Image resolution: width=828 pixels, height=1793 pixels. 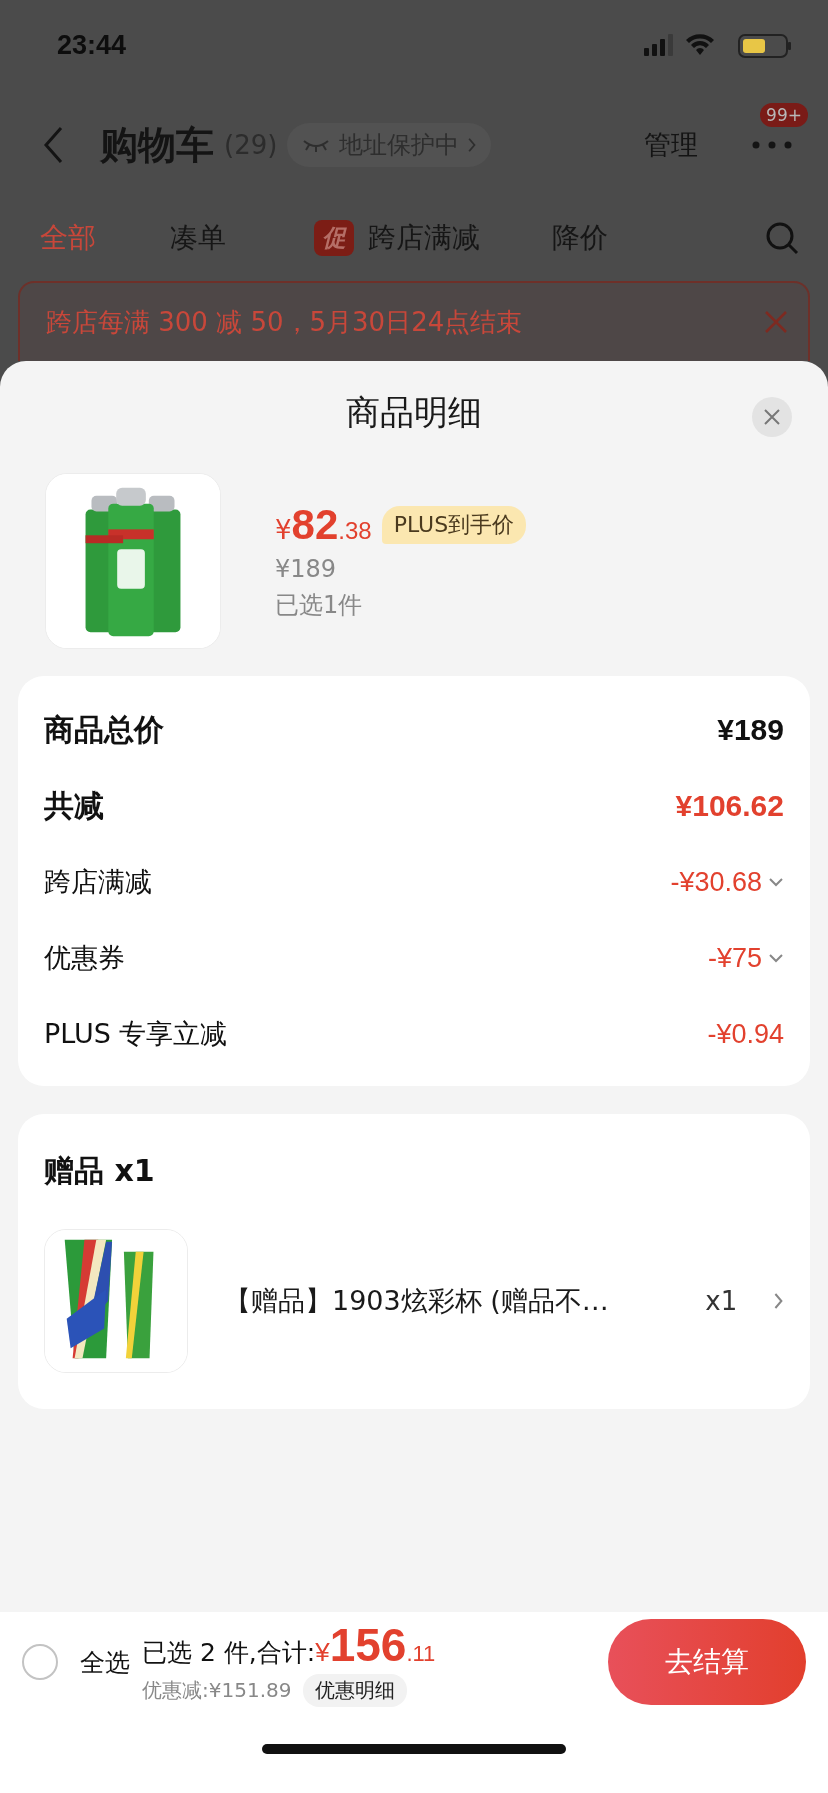 I want to click on summary-value: -¥30.68, so click(x=716, y=882).